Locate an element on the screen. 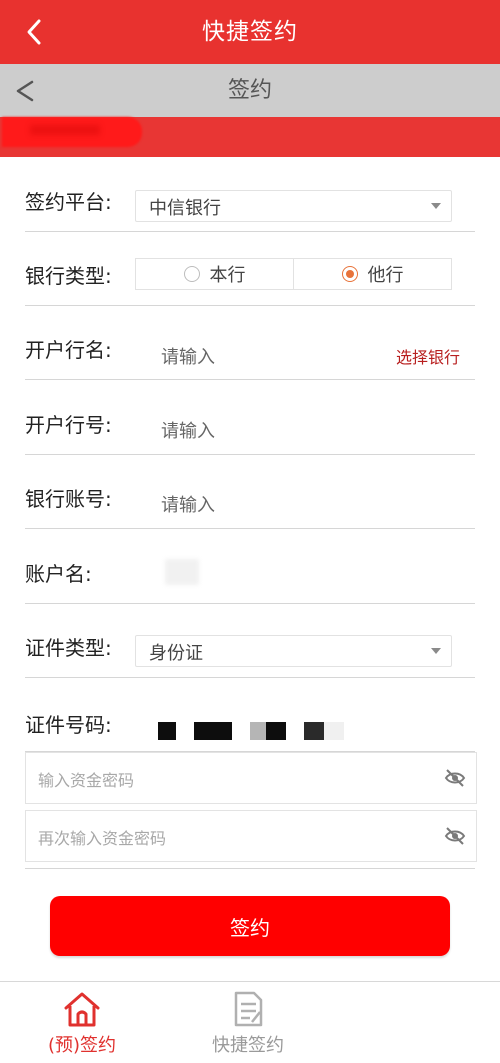 The height and width of the screenshot is (1063, 500). radio-option-other-bank: 他行 is located at coordinates (372, 274).